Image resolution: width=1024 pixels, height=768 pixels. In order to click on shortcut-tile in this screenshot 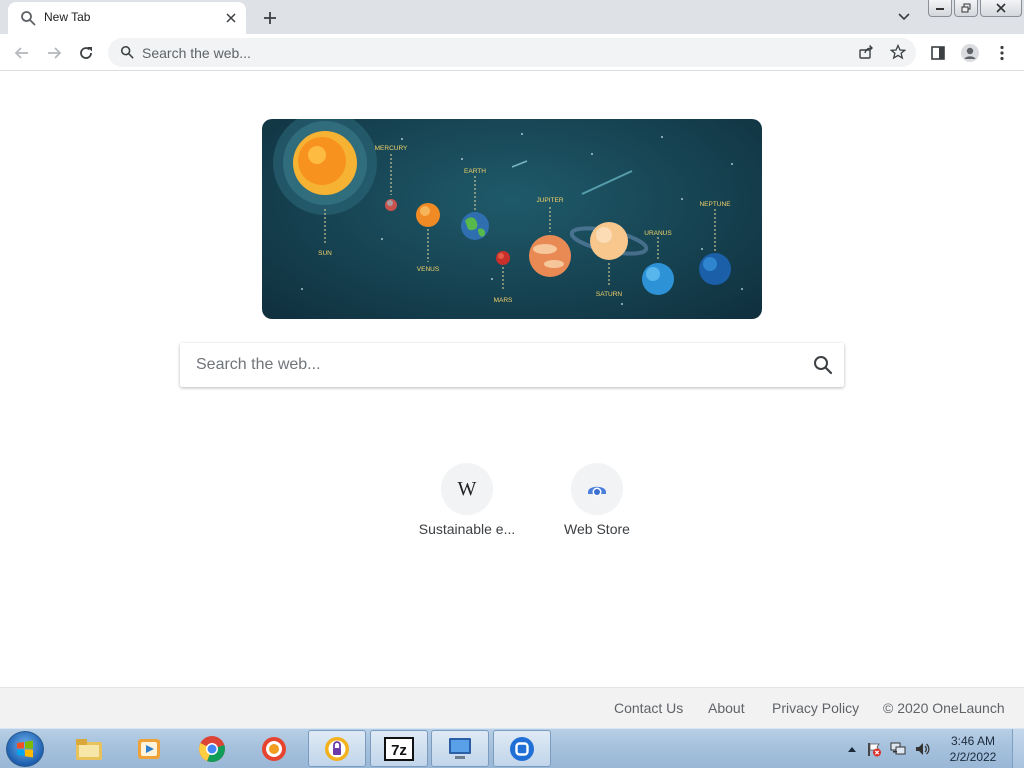, I will do `click(597, 489)`.